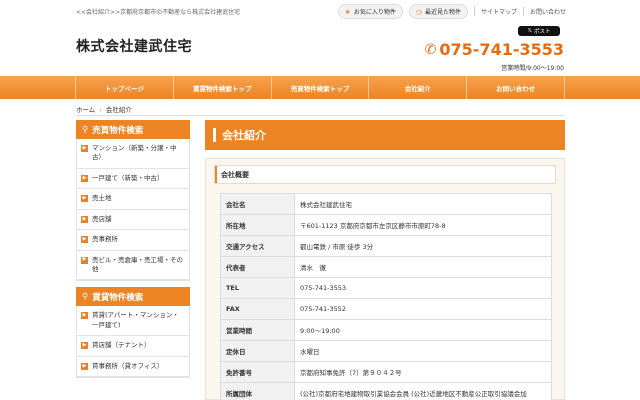 Image resolution: width=640 pixels, height=400 pixels. Describe the element at coordinates (423, 204) in the screenshot. I see `row-value: 株式会社建武住宅` at that location.